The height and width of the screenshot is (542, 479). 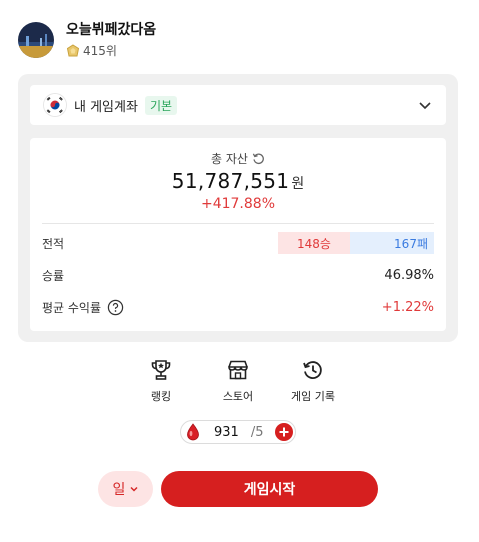 I want to click on account-tag-badge: 기본, so click(x=161, y=105).